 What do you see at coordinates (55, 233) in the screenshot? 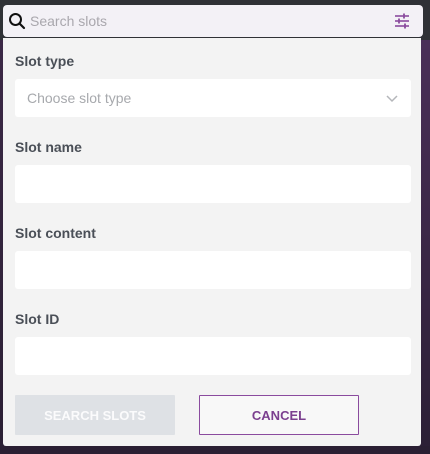
I see `slot-content-label: Slot content` at bounding box center [55, 233].